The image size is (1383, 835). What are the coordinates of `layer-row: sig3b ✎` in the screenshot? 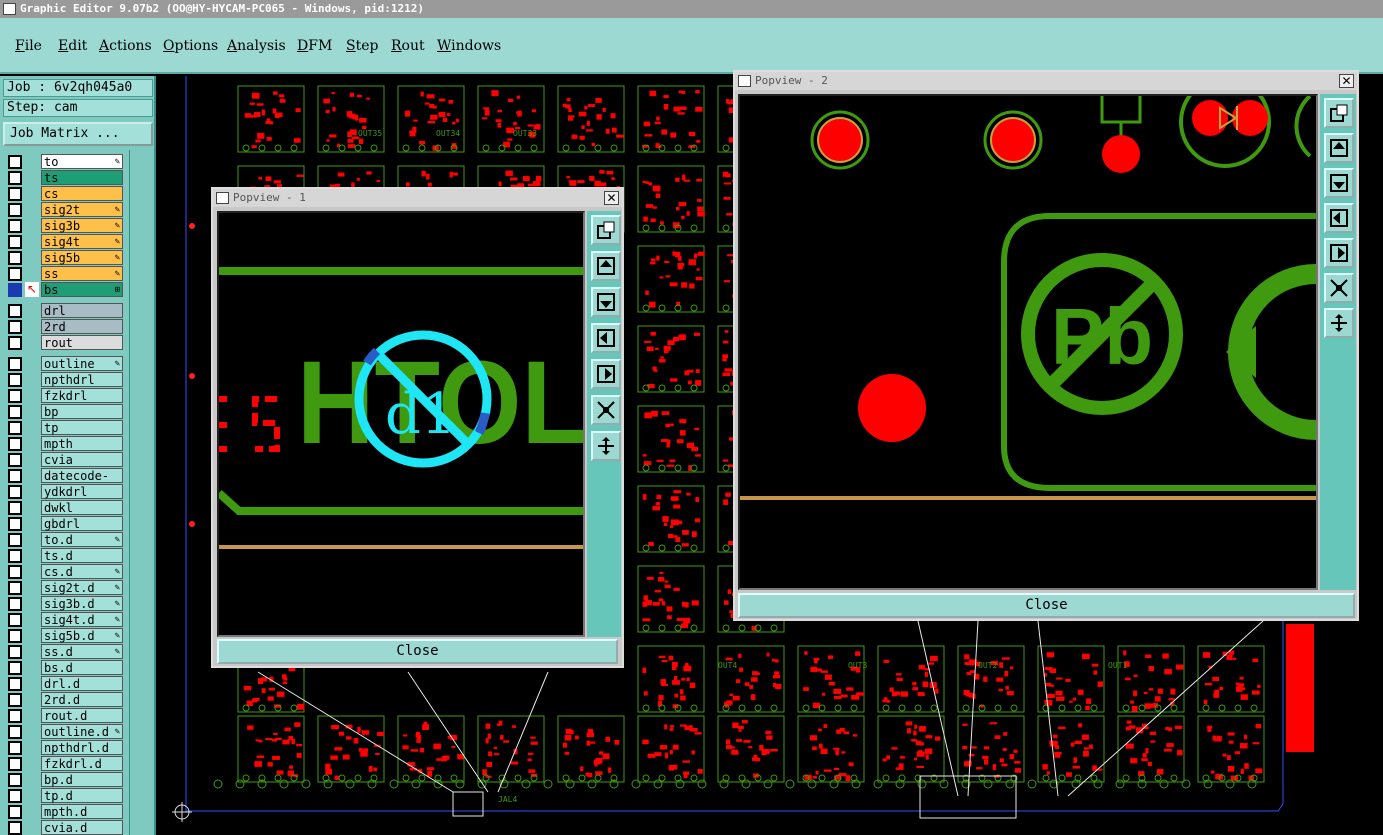 It's located at (65, 225).